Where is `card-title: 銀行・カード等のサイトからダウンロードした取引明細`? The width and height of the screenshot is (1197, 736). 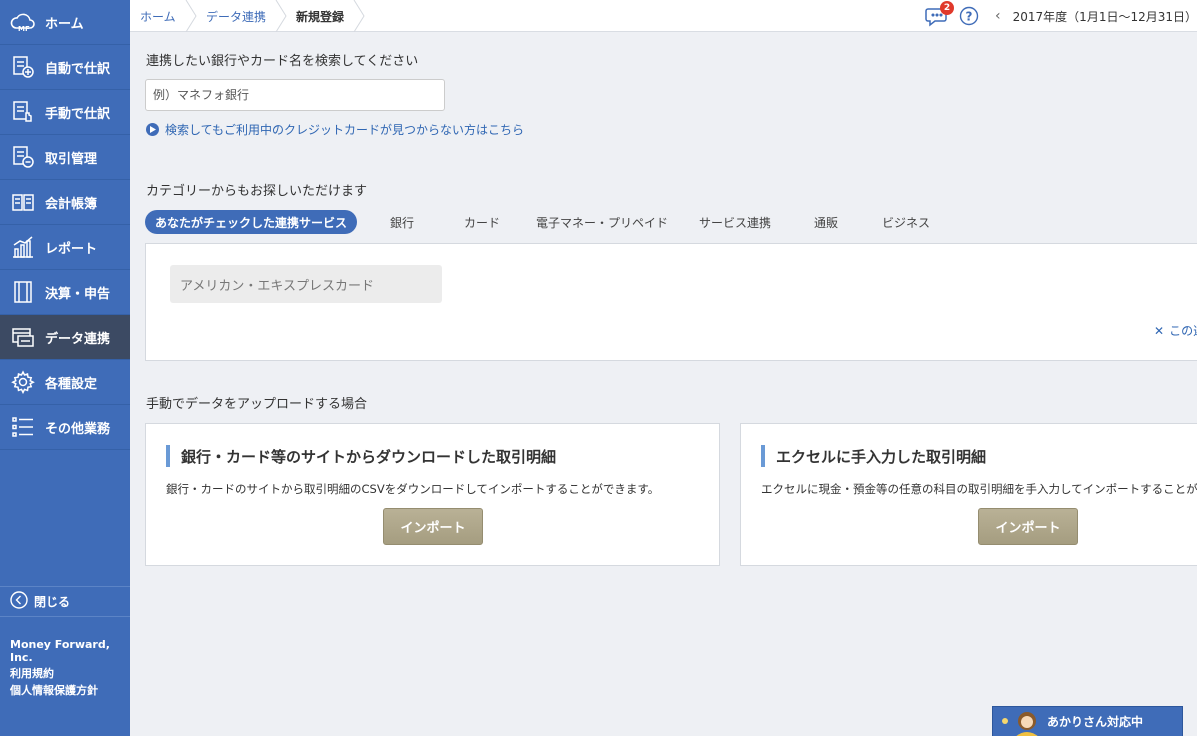 card-title: 銀行・カード等のサイトからダウンロードした取引明細 is located at coordinates (361, 456).